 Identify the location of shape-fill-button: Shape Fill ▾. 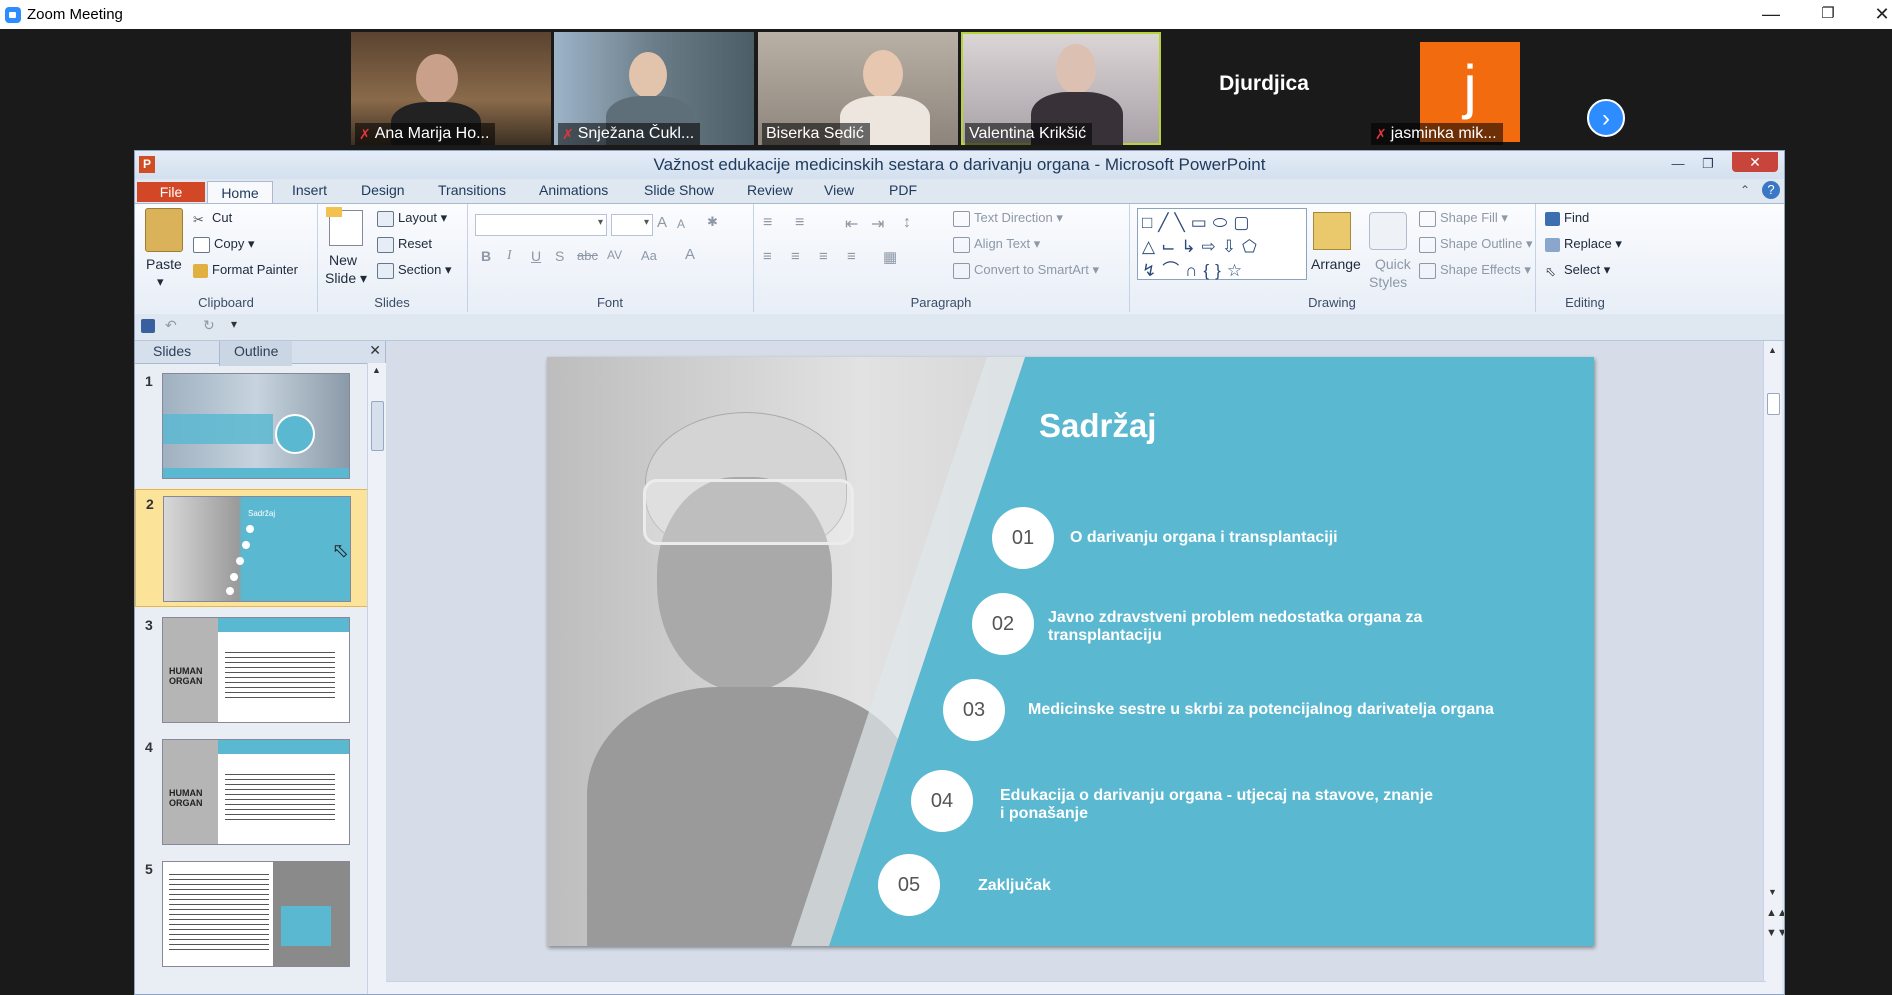
(1463, 218).